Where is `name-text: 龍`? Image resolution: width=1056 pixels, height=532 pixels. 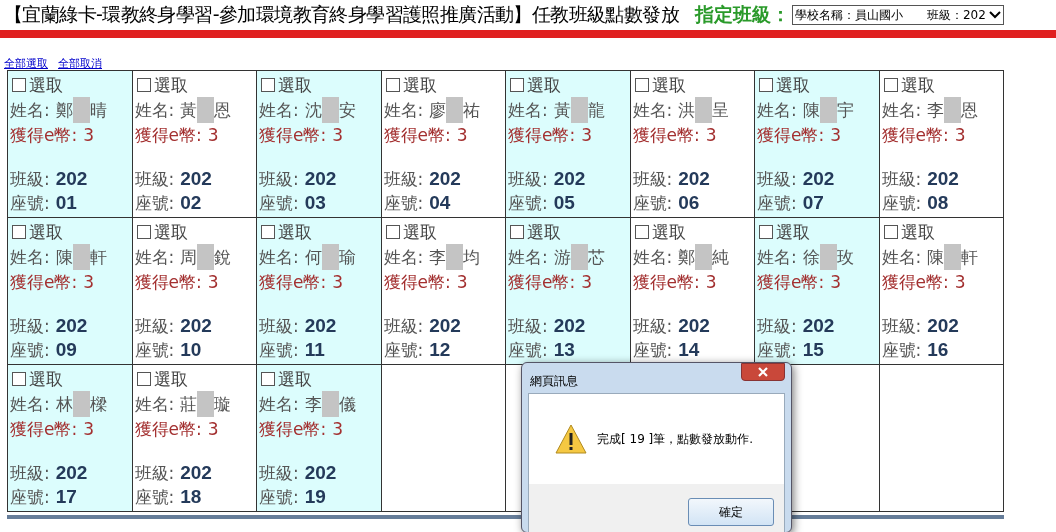
name-text: 龍 is located at coordinates (596, 110).